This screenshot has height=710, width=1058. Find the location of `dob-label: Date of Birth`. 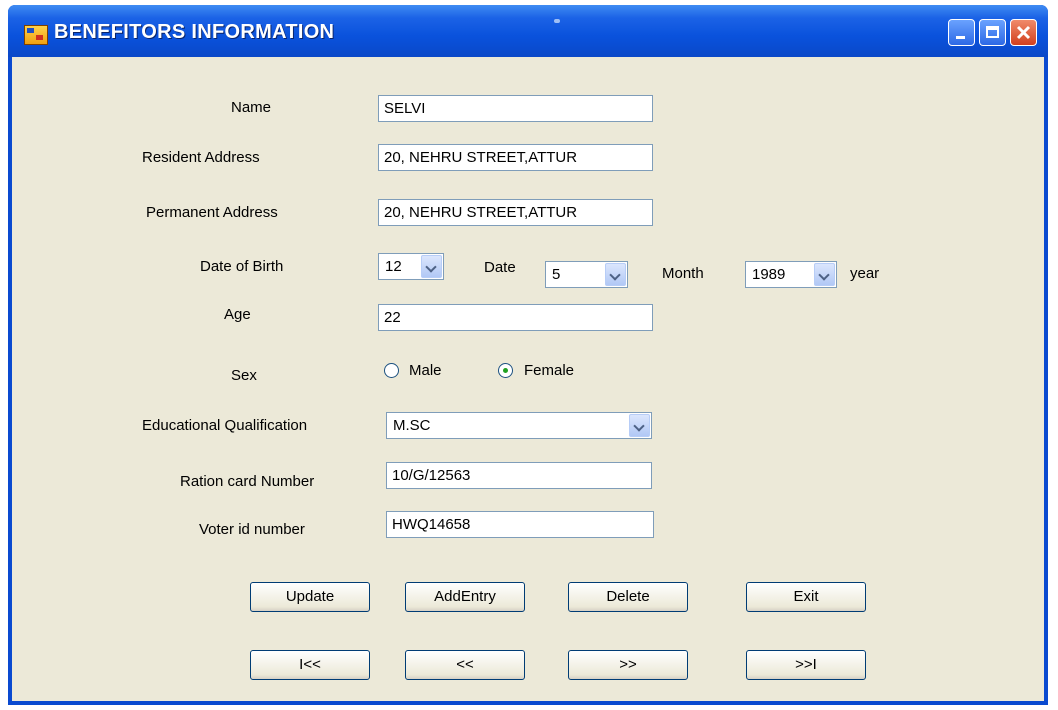

dob-label: Date of Birth is located at coordinates (242, 266).